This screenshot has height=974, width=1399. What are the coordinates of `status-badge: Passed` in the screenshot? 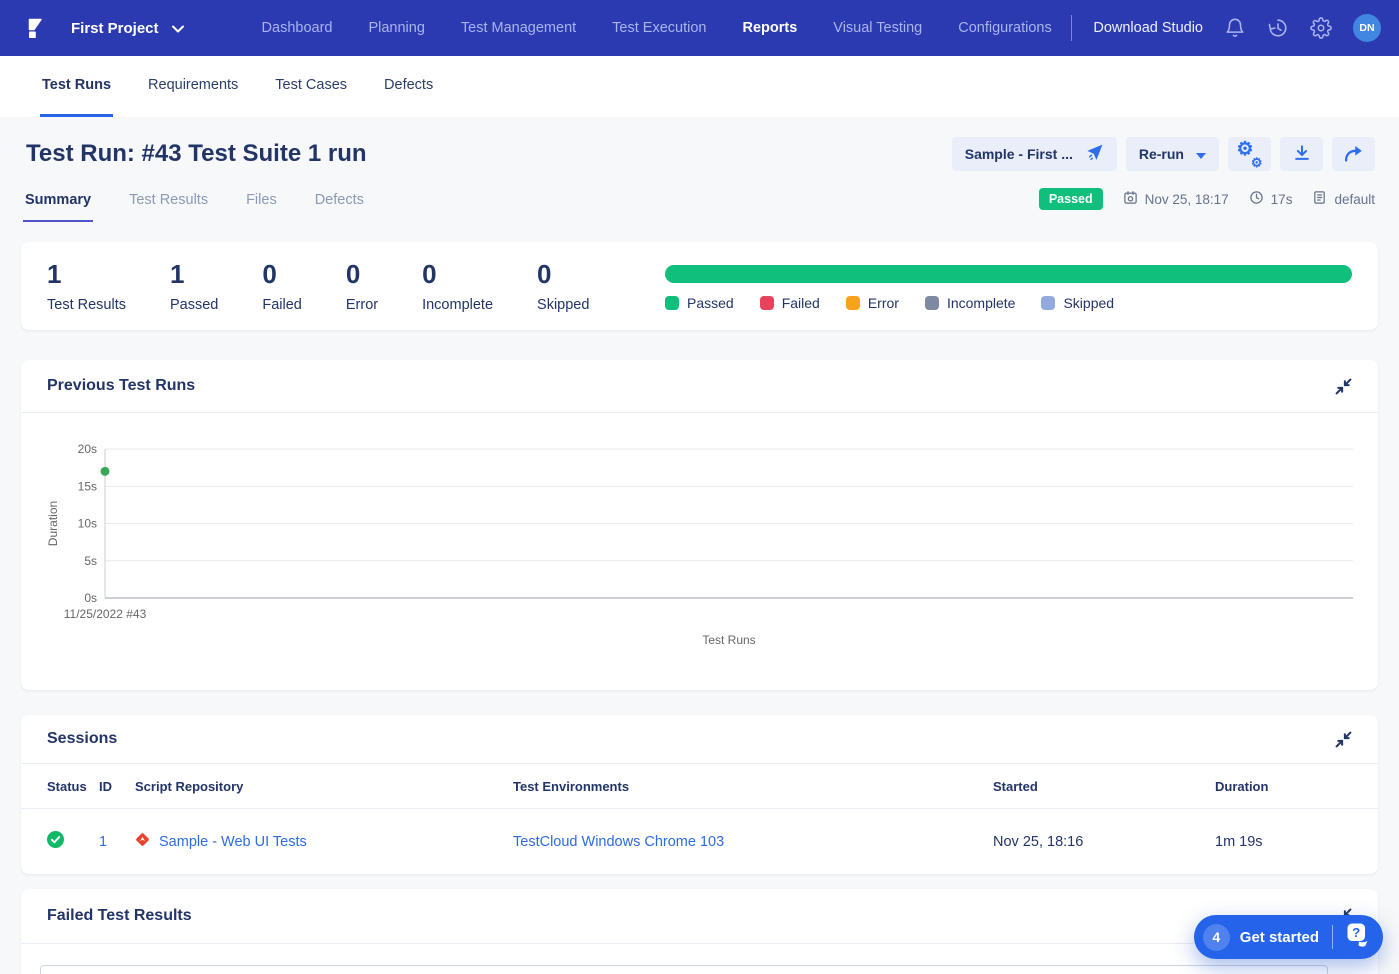 It's located at (1070, 199).